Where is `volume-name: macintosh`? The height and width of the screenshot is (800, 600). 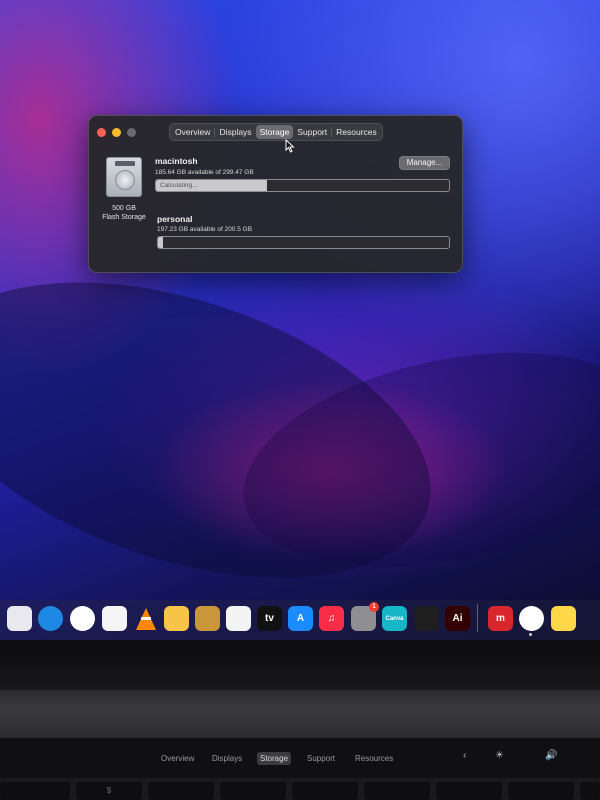
volume-name: macintosh is located at coordinates (176, 161).